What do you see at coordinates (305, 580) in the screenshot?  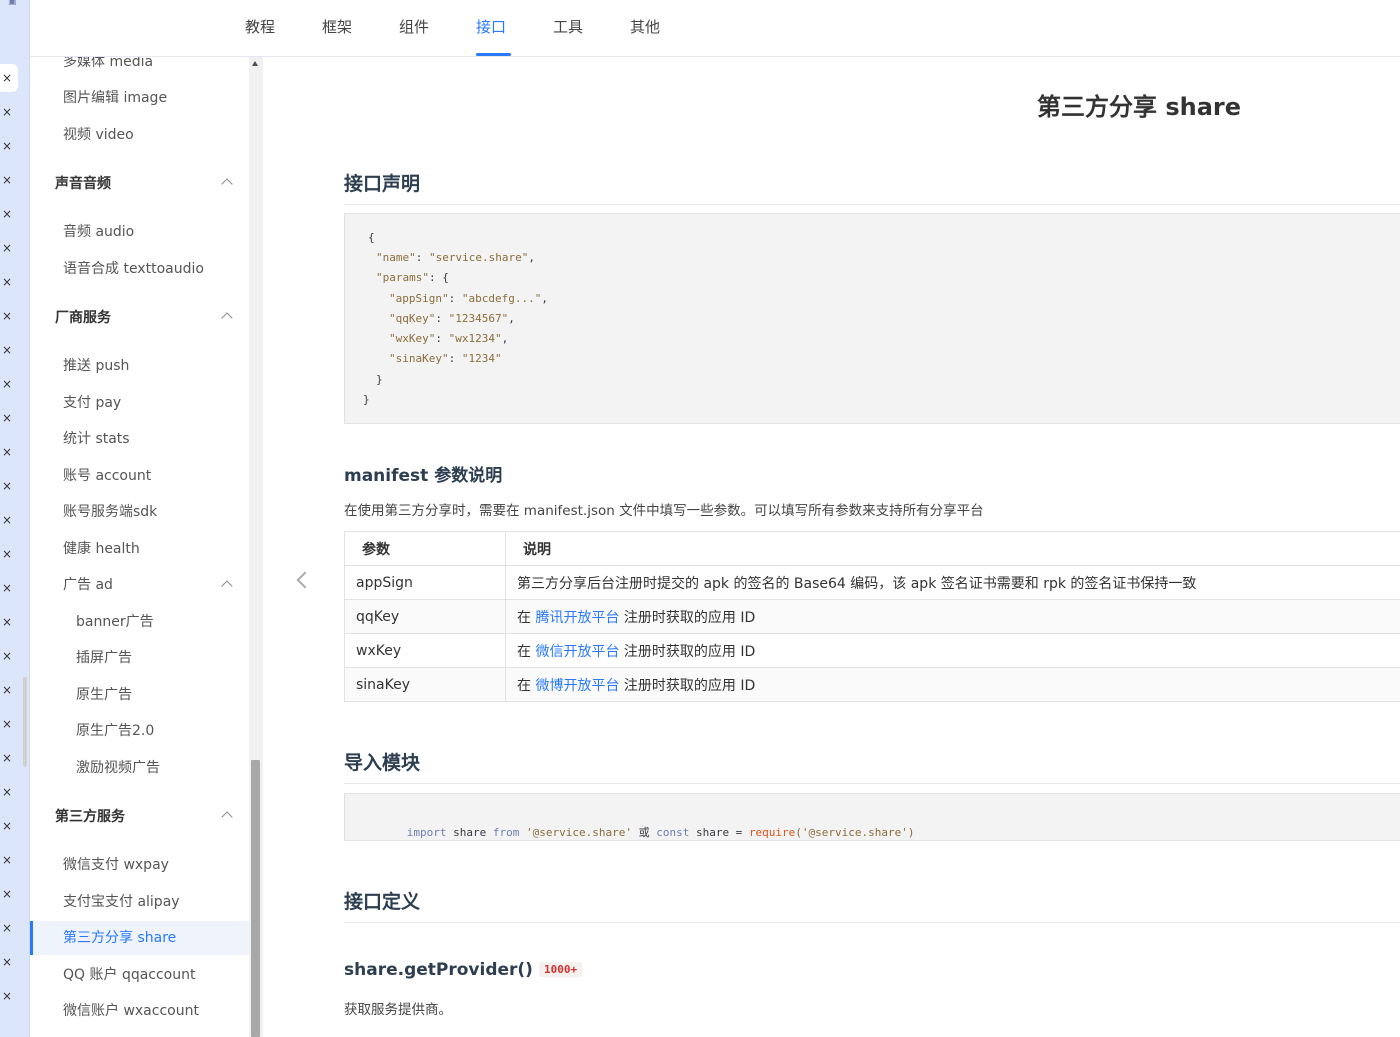 I see `chevron-left-icon` at bounding box center [305, 580].